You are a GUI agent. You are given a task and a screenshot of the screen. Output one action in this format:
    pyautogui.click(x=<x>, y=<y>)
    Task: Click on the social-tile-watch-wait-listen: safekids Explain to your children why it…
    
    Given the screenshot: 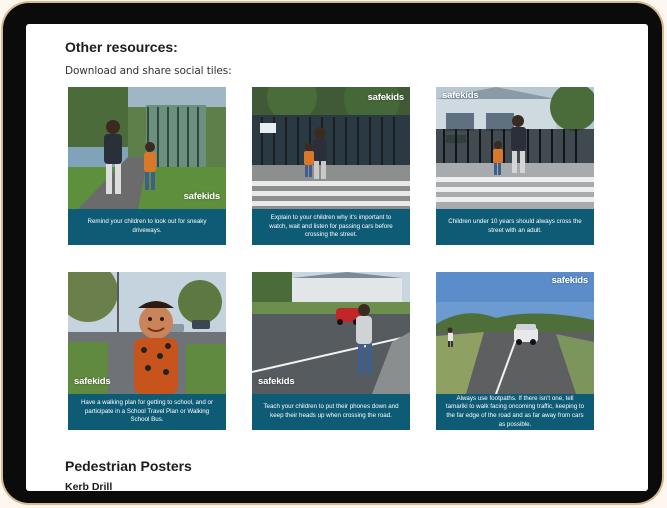 What is the action you would take?
    pyautogui.click(x=331, y=166)
    